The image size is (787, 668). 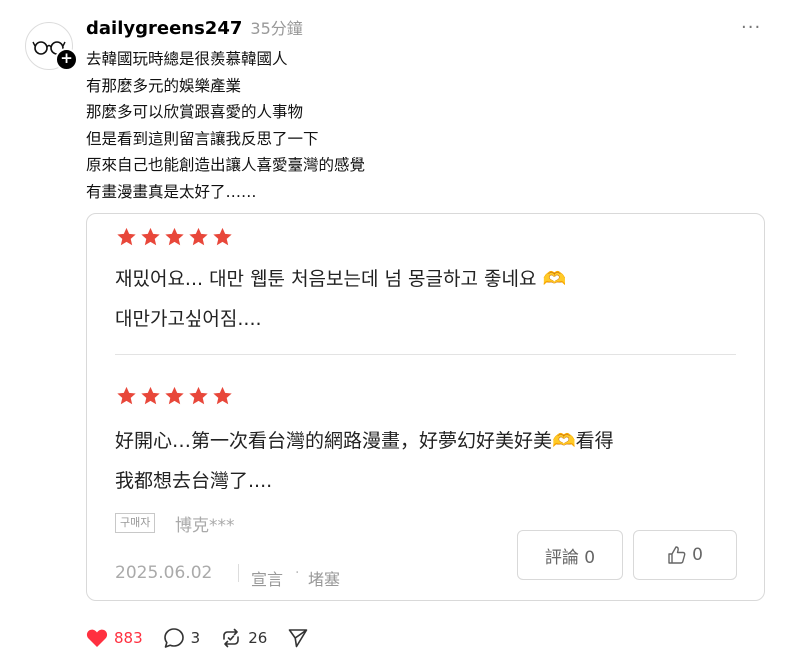 I want to click on reviewer-name: 博克***, so click(x=205, y=526).